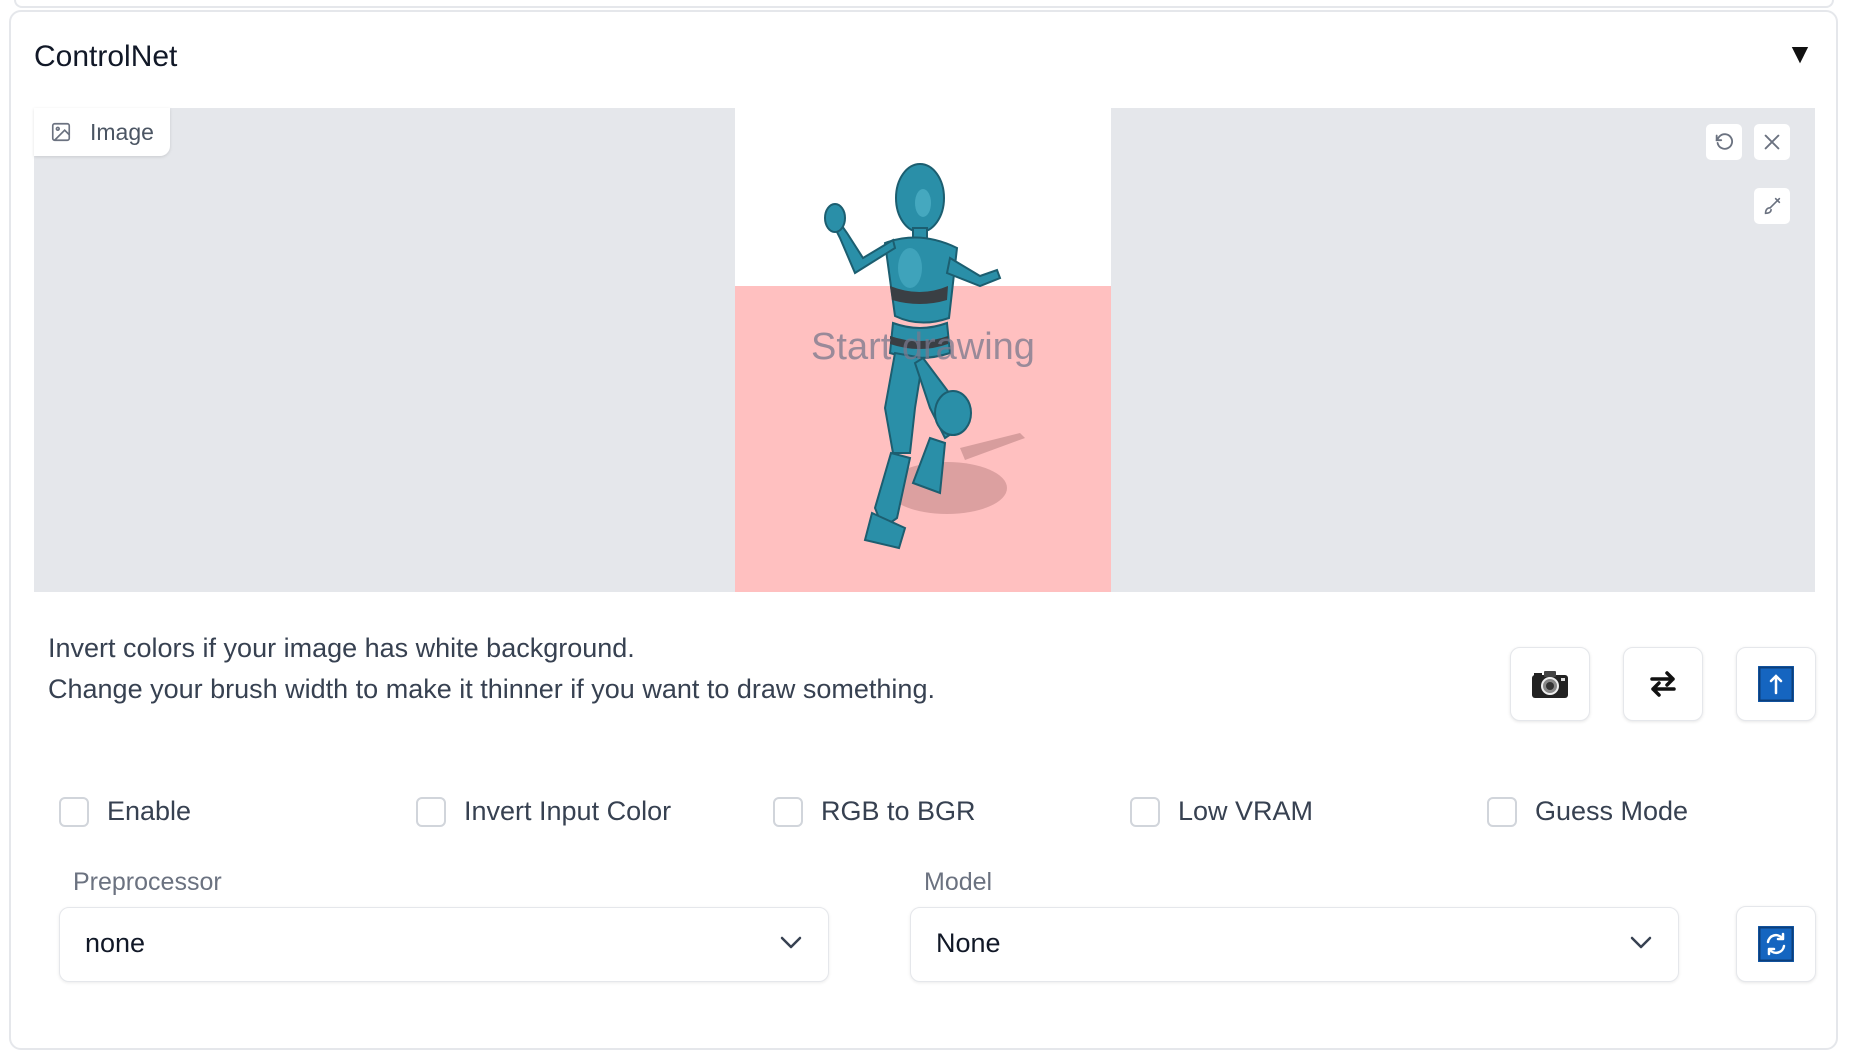 This screenshot has height=1050, width=1850. I want to click on upload-button, so click(1776, 684).